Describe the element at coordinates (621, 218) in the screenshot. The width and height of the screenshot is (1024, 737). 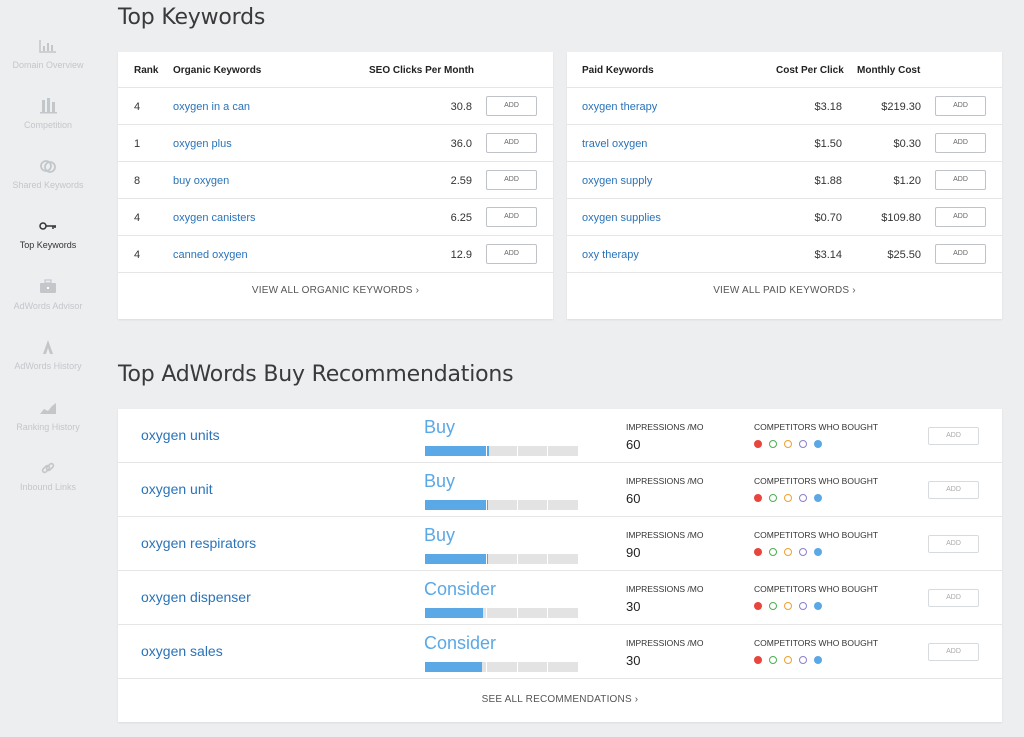
I see `keyword-link: oxygen supplies` at that location.